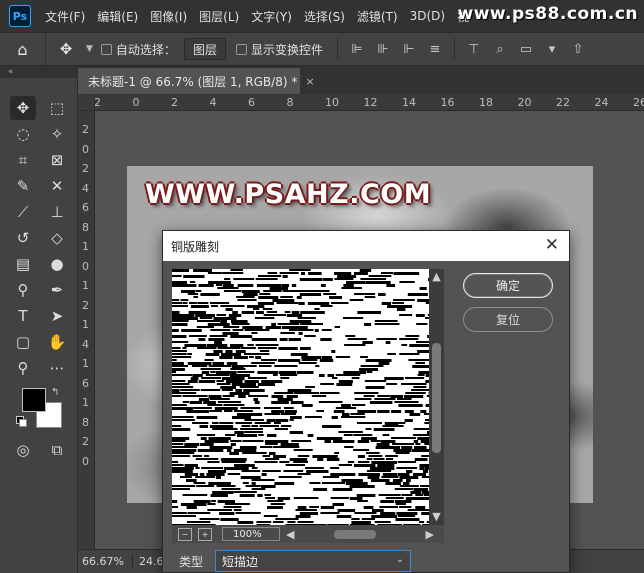 The image size is (644, 573). What do you see at coordinates (23, 238) in the screenshot?
I see `history-brush-icon: ↺` at bounding box center [23, 238].